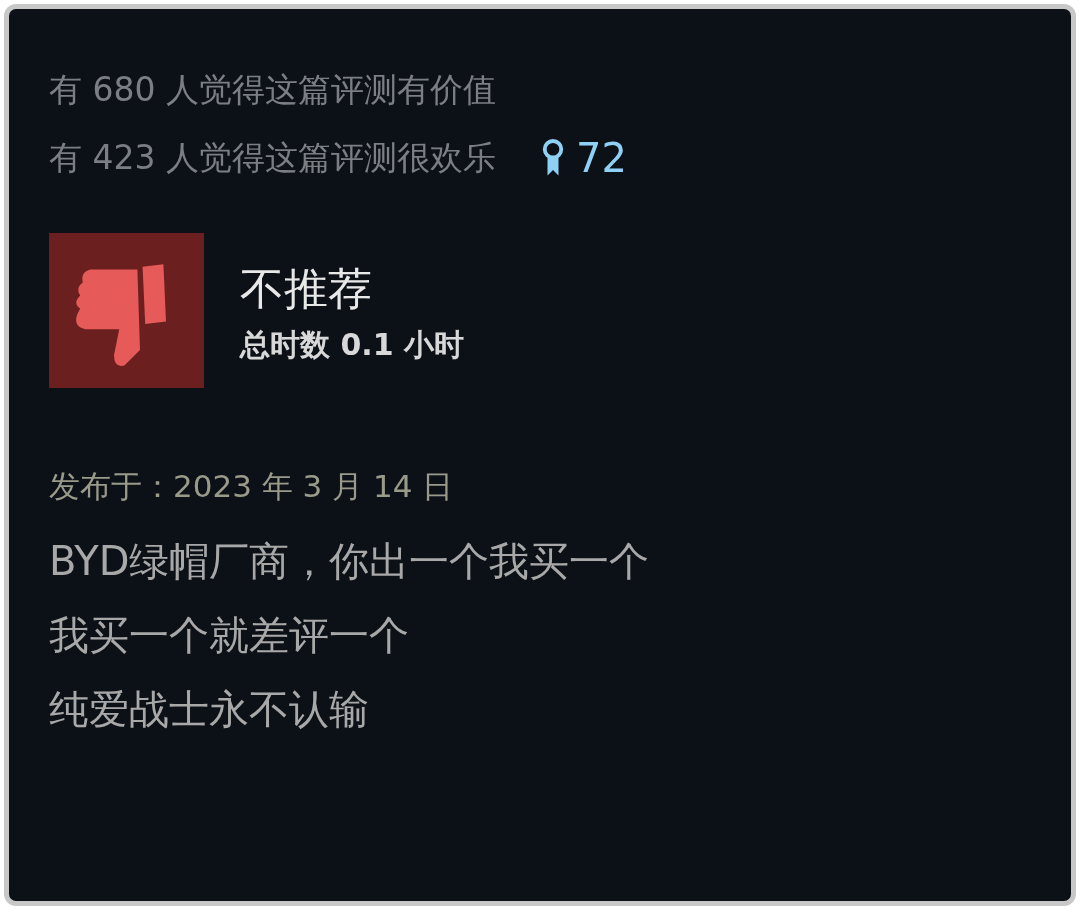 The image size is (1080, 910). I want to click on review-text-line: BYD绿帽厂商，你出一个我买一个, so click(350, 561).